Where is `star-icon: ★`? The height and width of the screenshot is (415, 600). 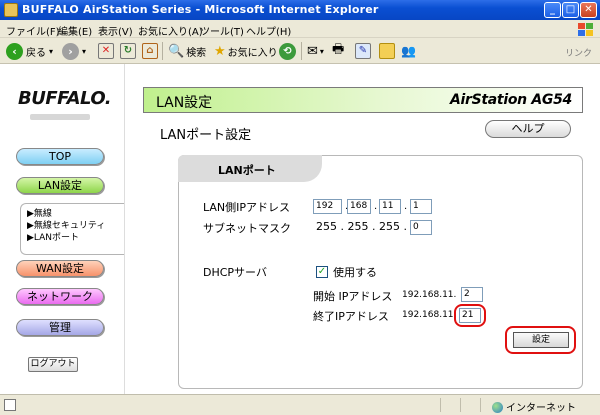 star-icon: ★ is located at coordinates (220, 51).